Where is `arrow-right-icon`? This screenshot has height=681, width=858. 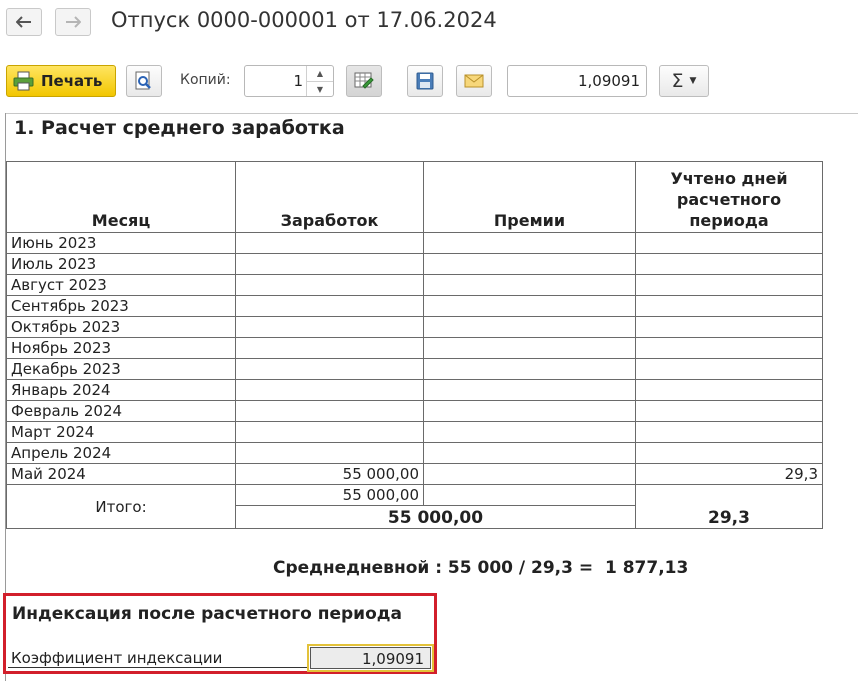 arrow-right-icon is located at coordinates (73, 22).